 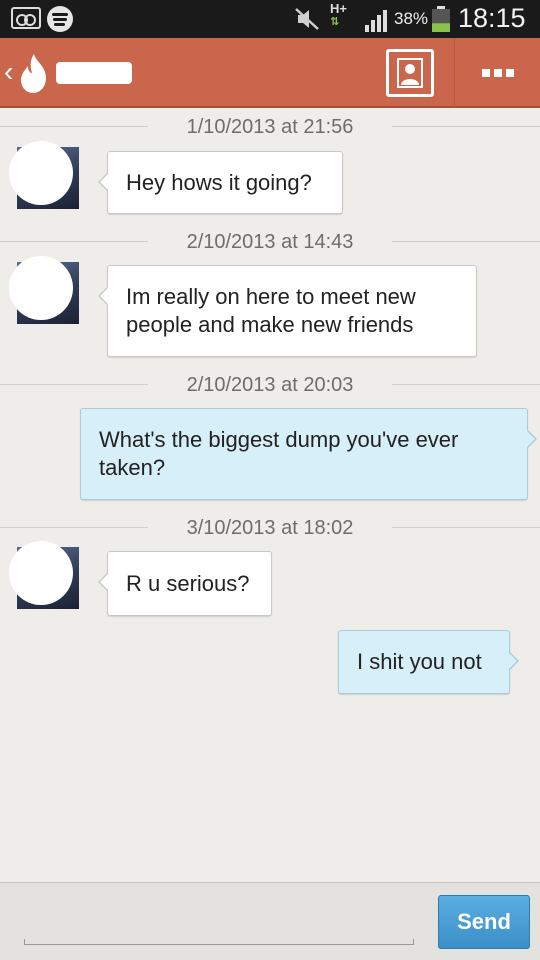 I want to click on back-chevron-icon: ‹, so click(x=8, y=72).